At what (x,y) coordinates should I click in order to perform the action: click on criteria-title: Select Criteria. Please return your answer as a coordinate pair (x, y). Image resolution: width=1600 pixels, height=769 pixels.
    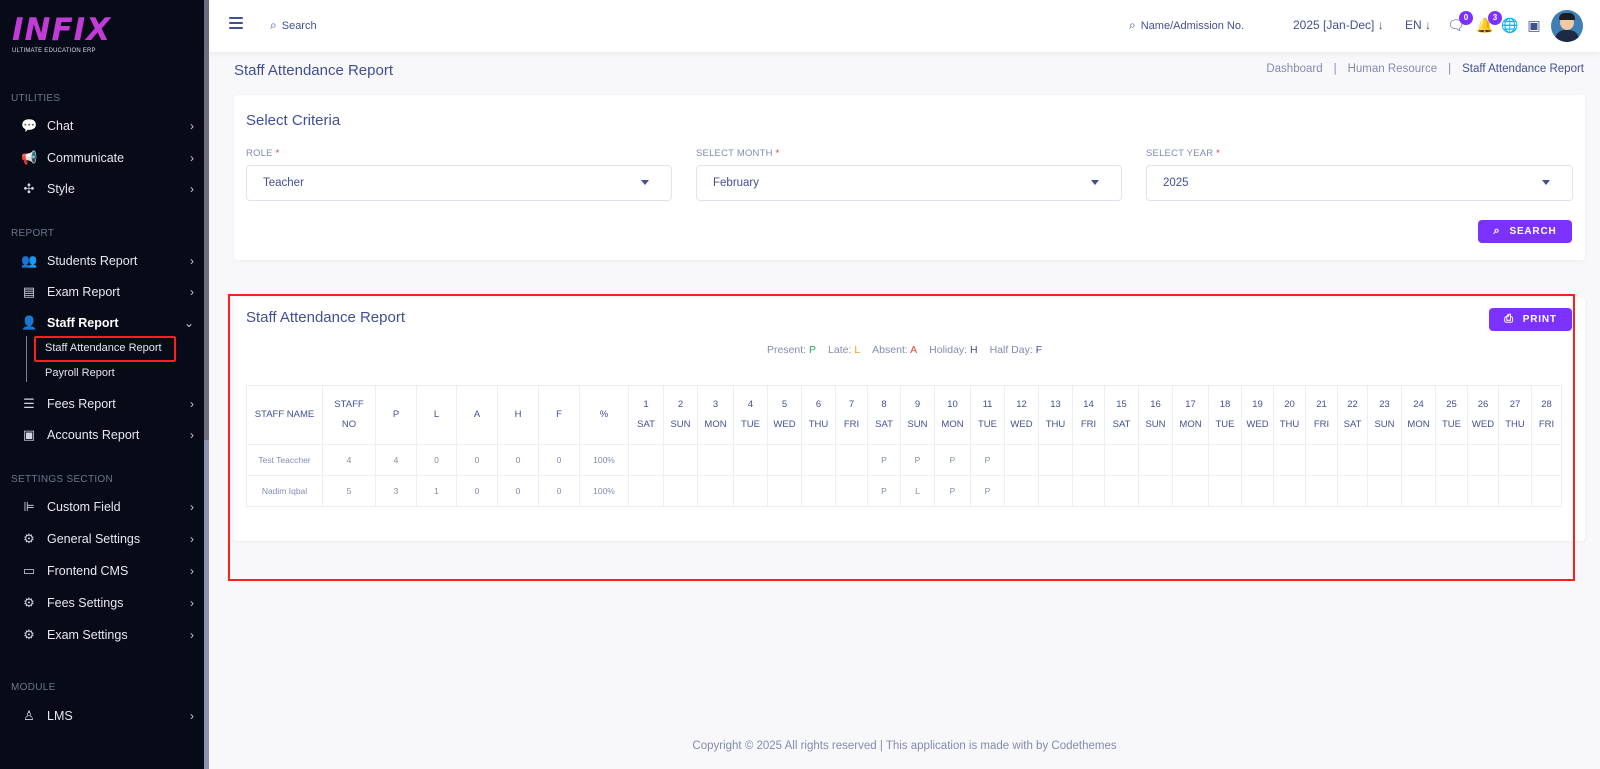
    Looking at the image, I should click on (293, 120).